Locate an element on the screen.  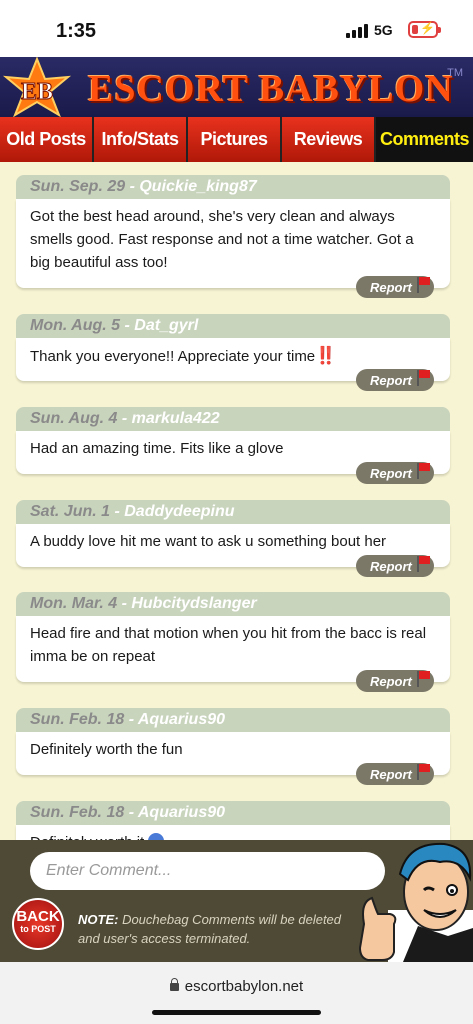
tab-pictures: Pictures is located at coordinates (235, 139).